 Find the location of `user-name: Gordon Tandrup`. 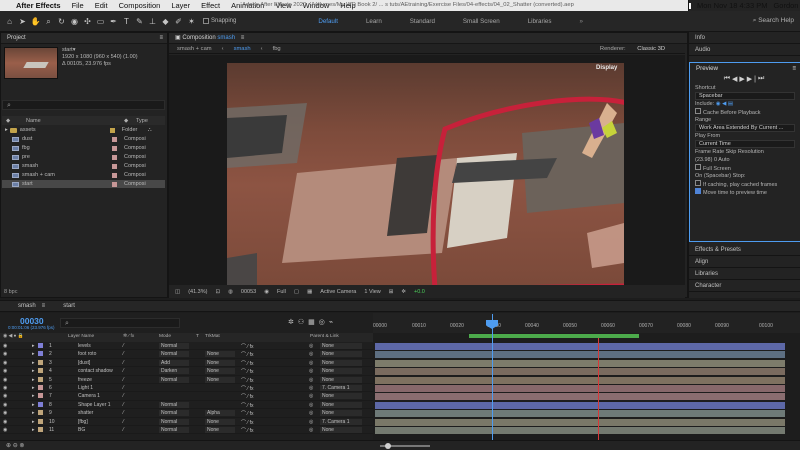

user-name: Gordon Tandrup is located at coordinates (786, 5).